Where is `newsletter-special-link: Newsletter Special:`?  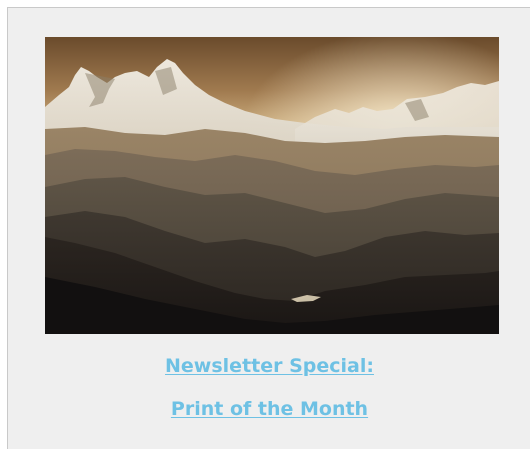 newsletter-special-link: Newsletter Special: is located at coordinates (269, 366).